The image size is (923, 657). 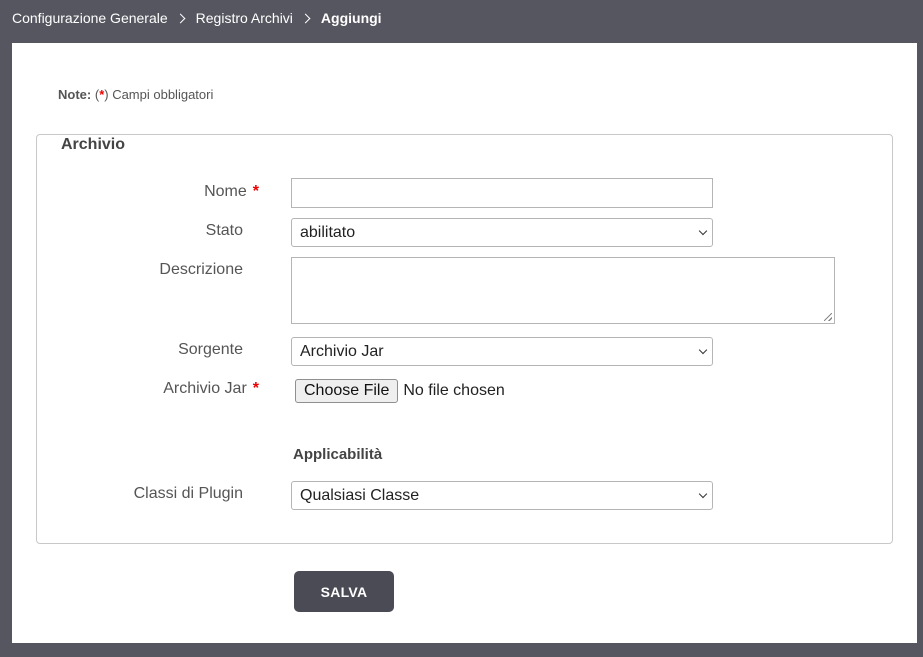 What do you see at coordinates (502, 193) in the screenshot?
I see `nome-input` at bounding box center [502, 193].